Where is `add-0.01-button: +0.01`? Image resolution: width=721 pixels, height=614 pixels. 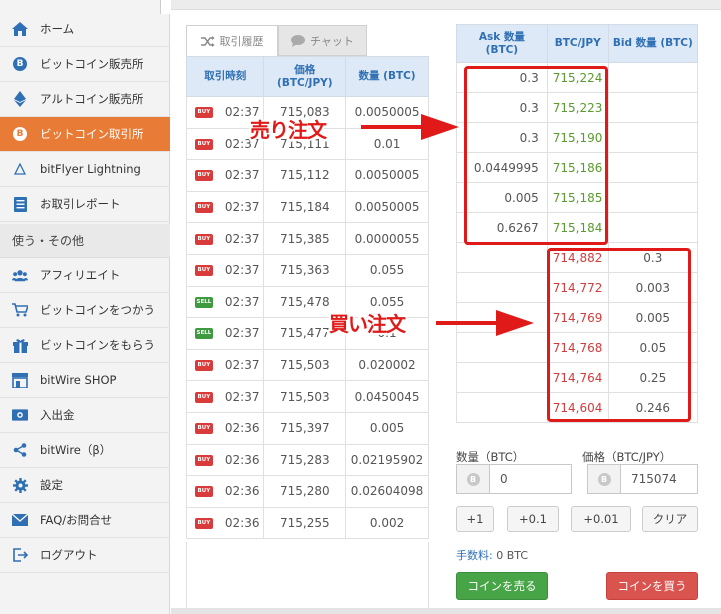
add-0.01-button: +0.01 is located at coordinates (601, 519).